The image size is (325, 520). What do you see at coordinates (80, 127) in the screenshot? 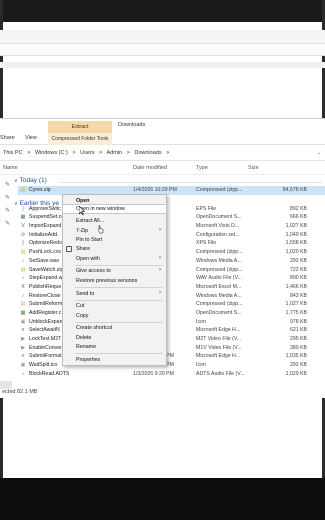
I see `tab-extract: Extract` at bounding box center [80, 127].